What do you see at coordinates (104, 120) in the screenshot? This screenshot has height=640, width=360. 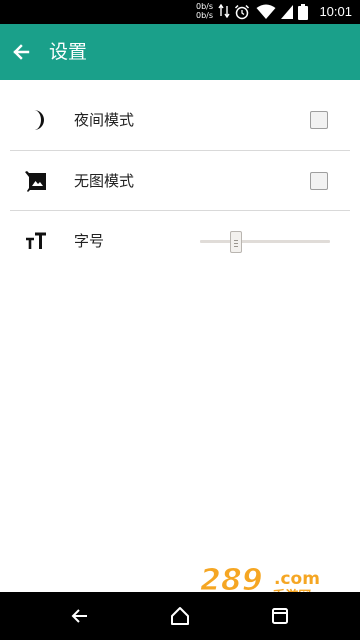 I see `night-mode-label: 夜间模式` at bounding box center [104, 120].